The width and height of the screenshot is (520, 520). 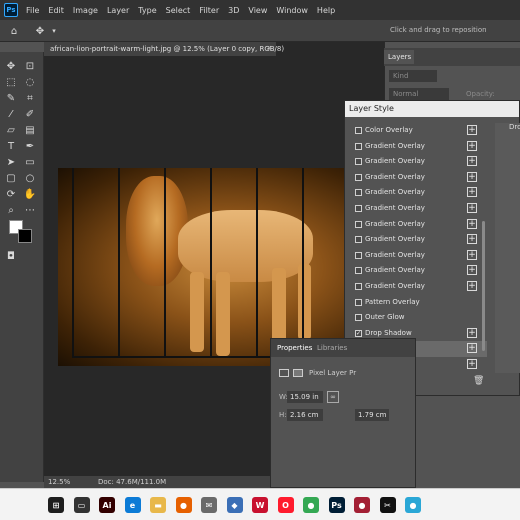 I want to click on illustrator-icon: Ai, so click(x=107, y=505).